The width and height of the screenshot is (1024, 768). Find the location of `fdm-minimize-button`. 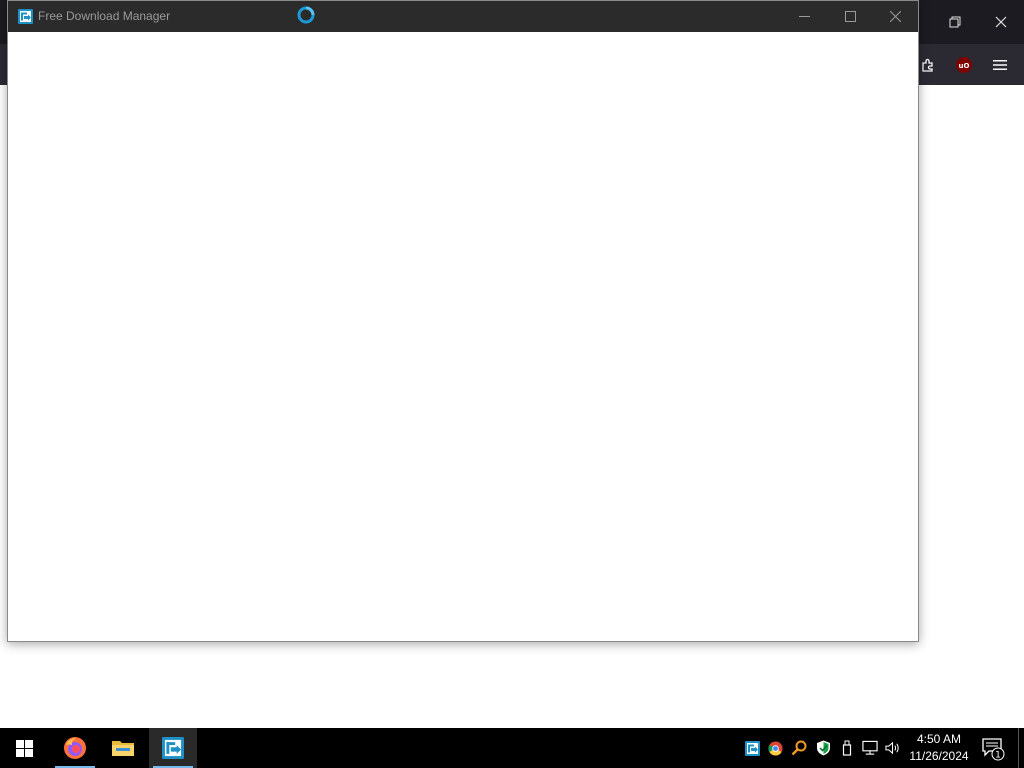

fdm-minimize-button is located at coordinates (804, 16).